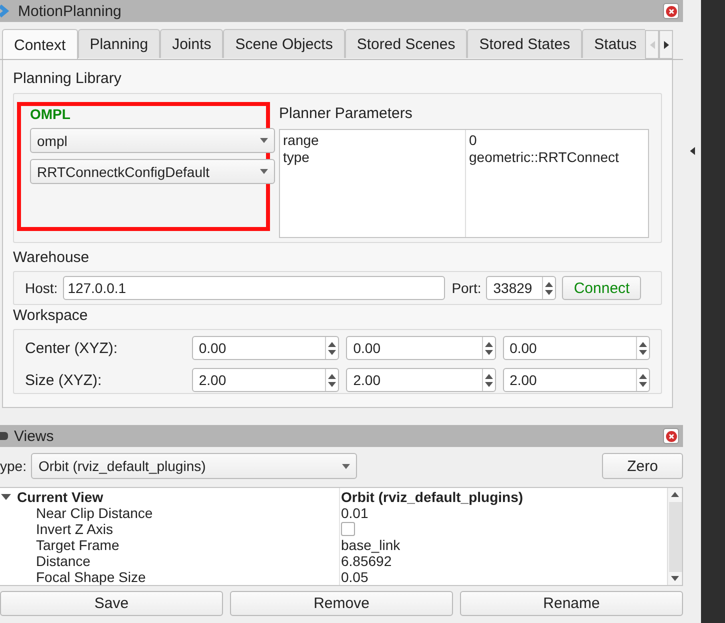 This screenshot has width=725, height=623. What do you see at coordinates (64, 380) in the screenshot?
I see `row-label: Size (XYZ):` at bounding box center [64, 380].